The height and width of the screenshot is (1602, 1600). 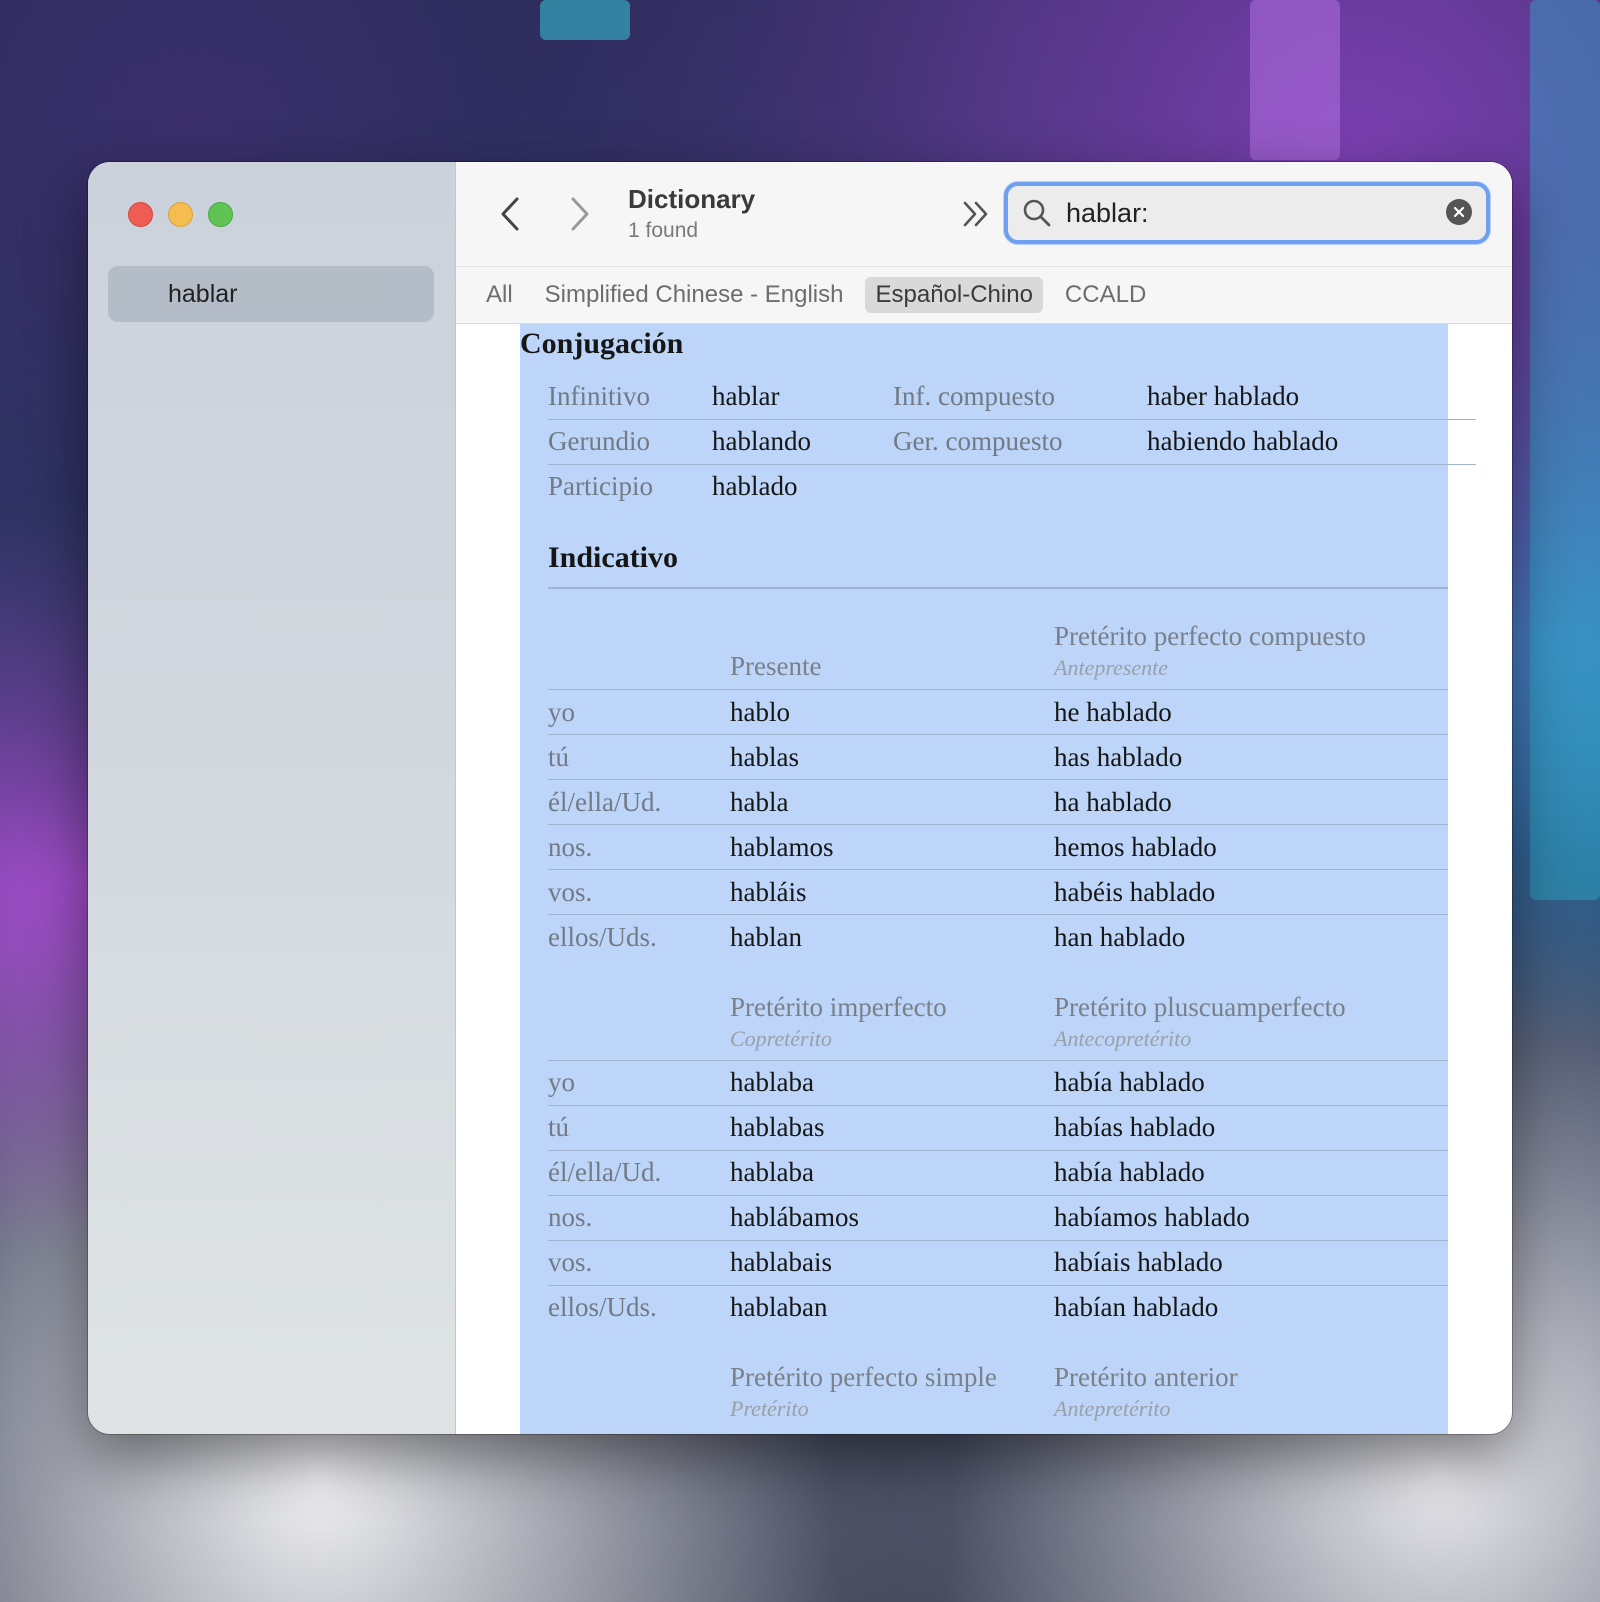 What do you see at coordinates (863, 1377) in the screenshot?
I see `tense-name: Pretérito perfecto simple` at bounding box center [863, 1377].